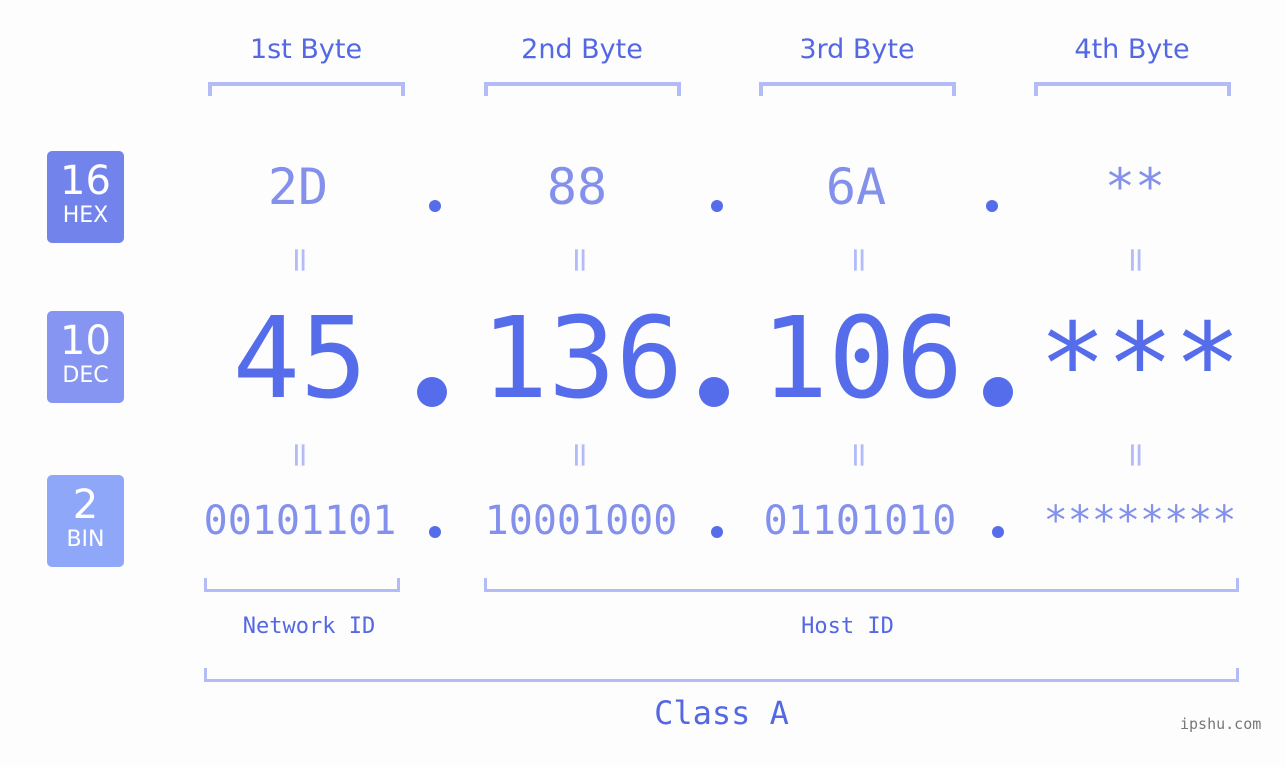 The image size is (1285, 767). Describe the element at coordinates (861, 585) in the screenshot. I see `host-id-bracket` at that location.